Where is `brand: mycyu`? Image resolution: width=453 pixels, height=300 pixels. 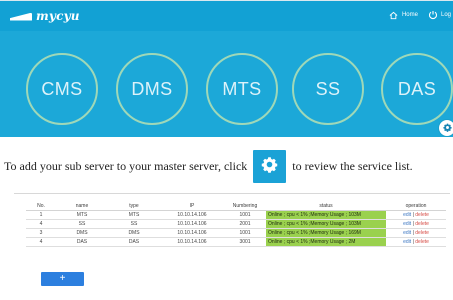 brand: mycyu is located at coordinates (45, 16).